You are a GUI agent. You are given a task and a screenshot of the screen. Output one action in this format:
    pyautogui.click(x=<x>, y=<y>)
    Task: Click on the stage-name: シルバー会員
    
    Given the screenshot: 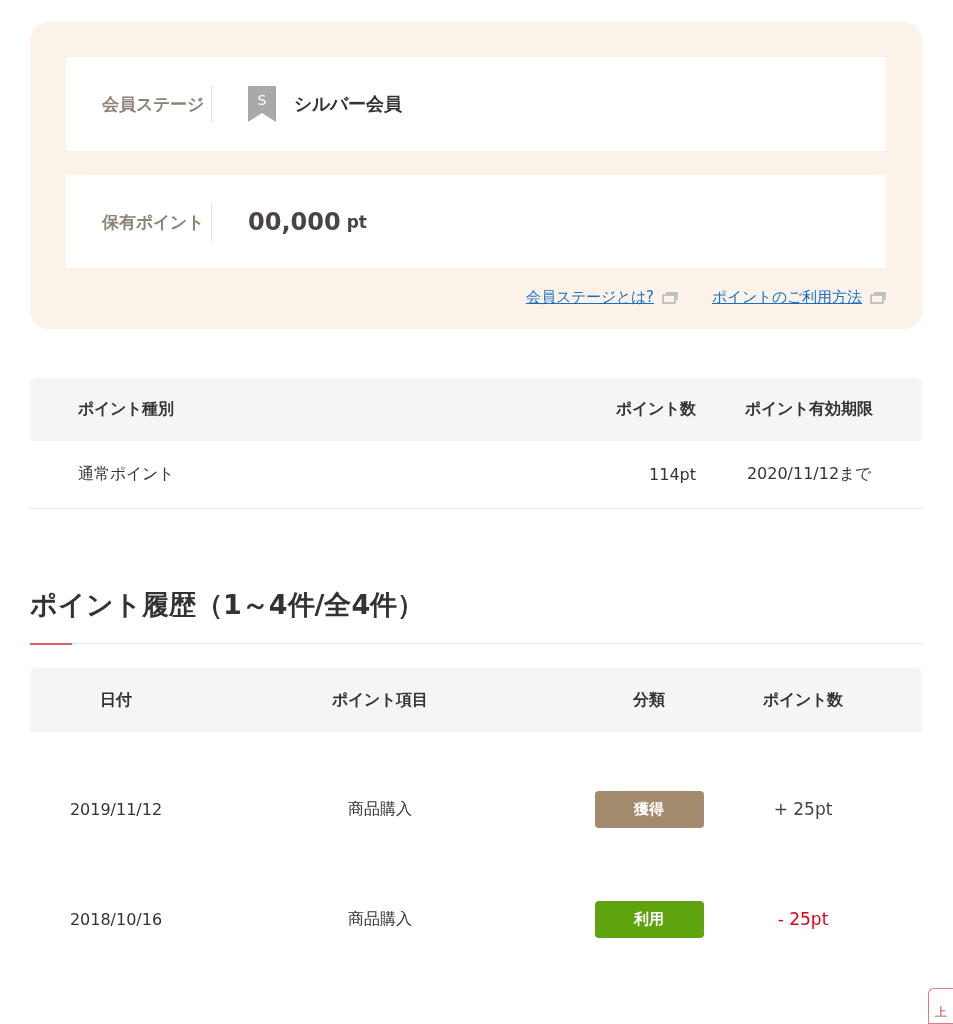 What is the action you would take?
    pyautogui.click(x=348, y=104)
    